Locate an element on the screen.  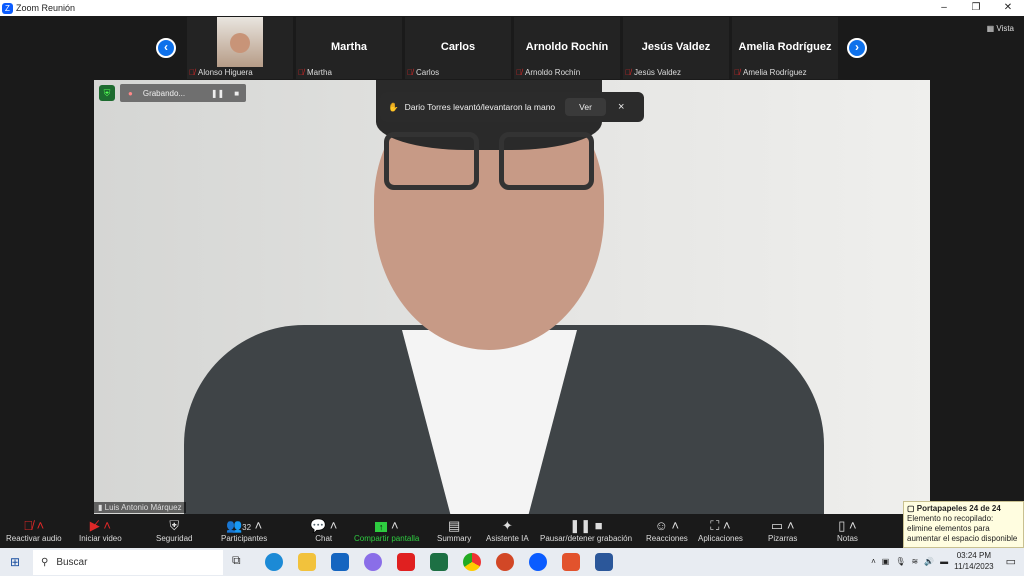
tile-name: Carlos is located at coordinates (458, 47).